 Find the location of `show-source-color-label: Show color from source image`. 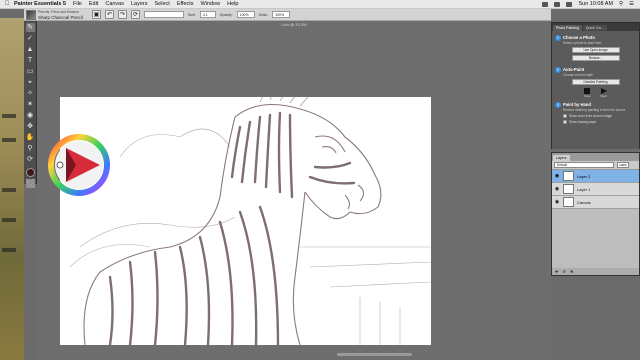

show-source-color-label: Show color from source image is located at coordinates (591, 116).